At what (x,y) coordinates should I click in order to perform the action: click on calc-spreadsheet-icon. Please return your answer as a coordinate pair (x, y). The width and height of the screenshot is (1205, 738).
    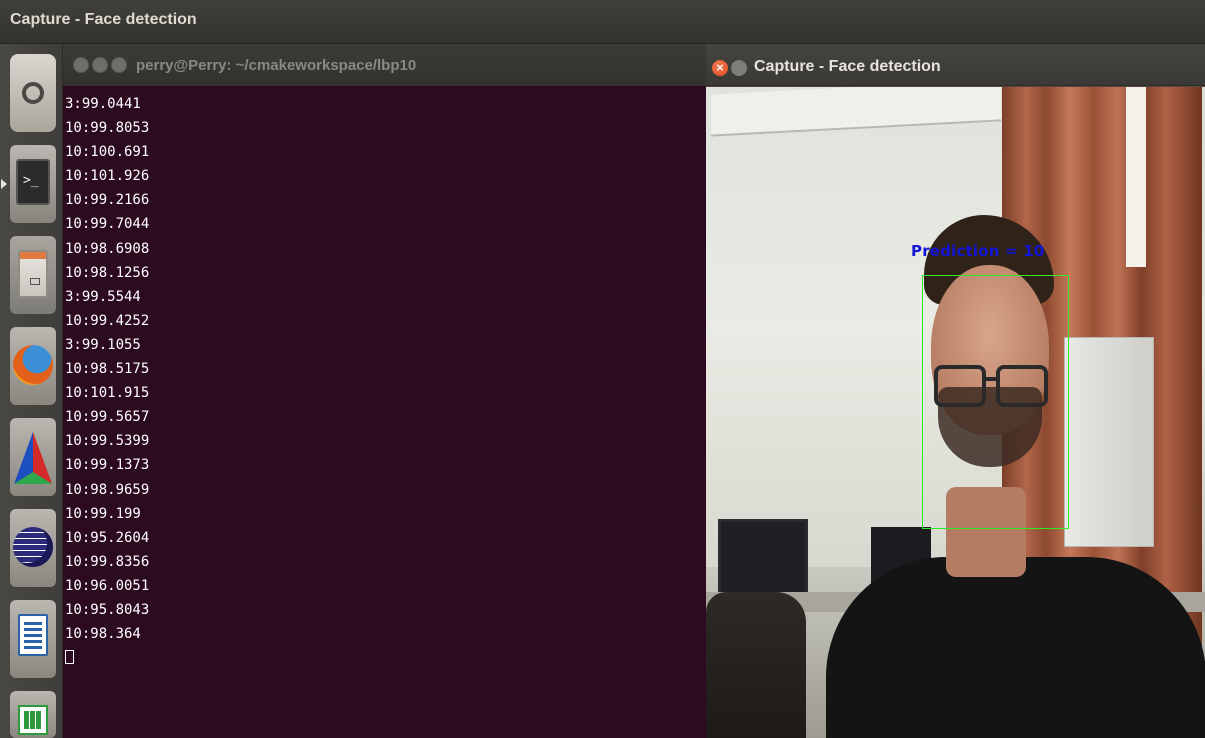
    Looking at the image, I should click on (33, 720).